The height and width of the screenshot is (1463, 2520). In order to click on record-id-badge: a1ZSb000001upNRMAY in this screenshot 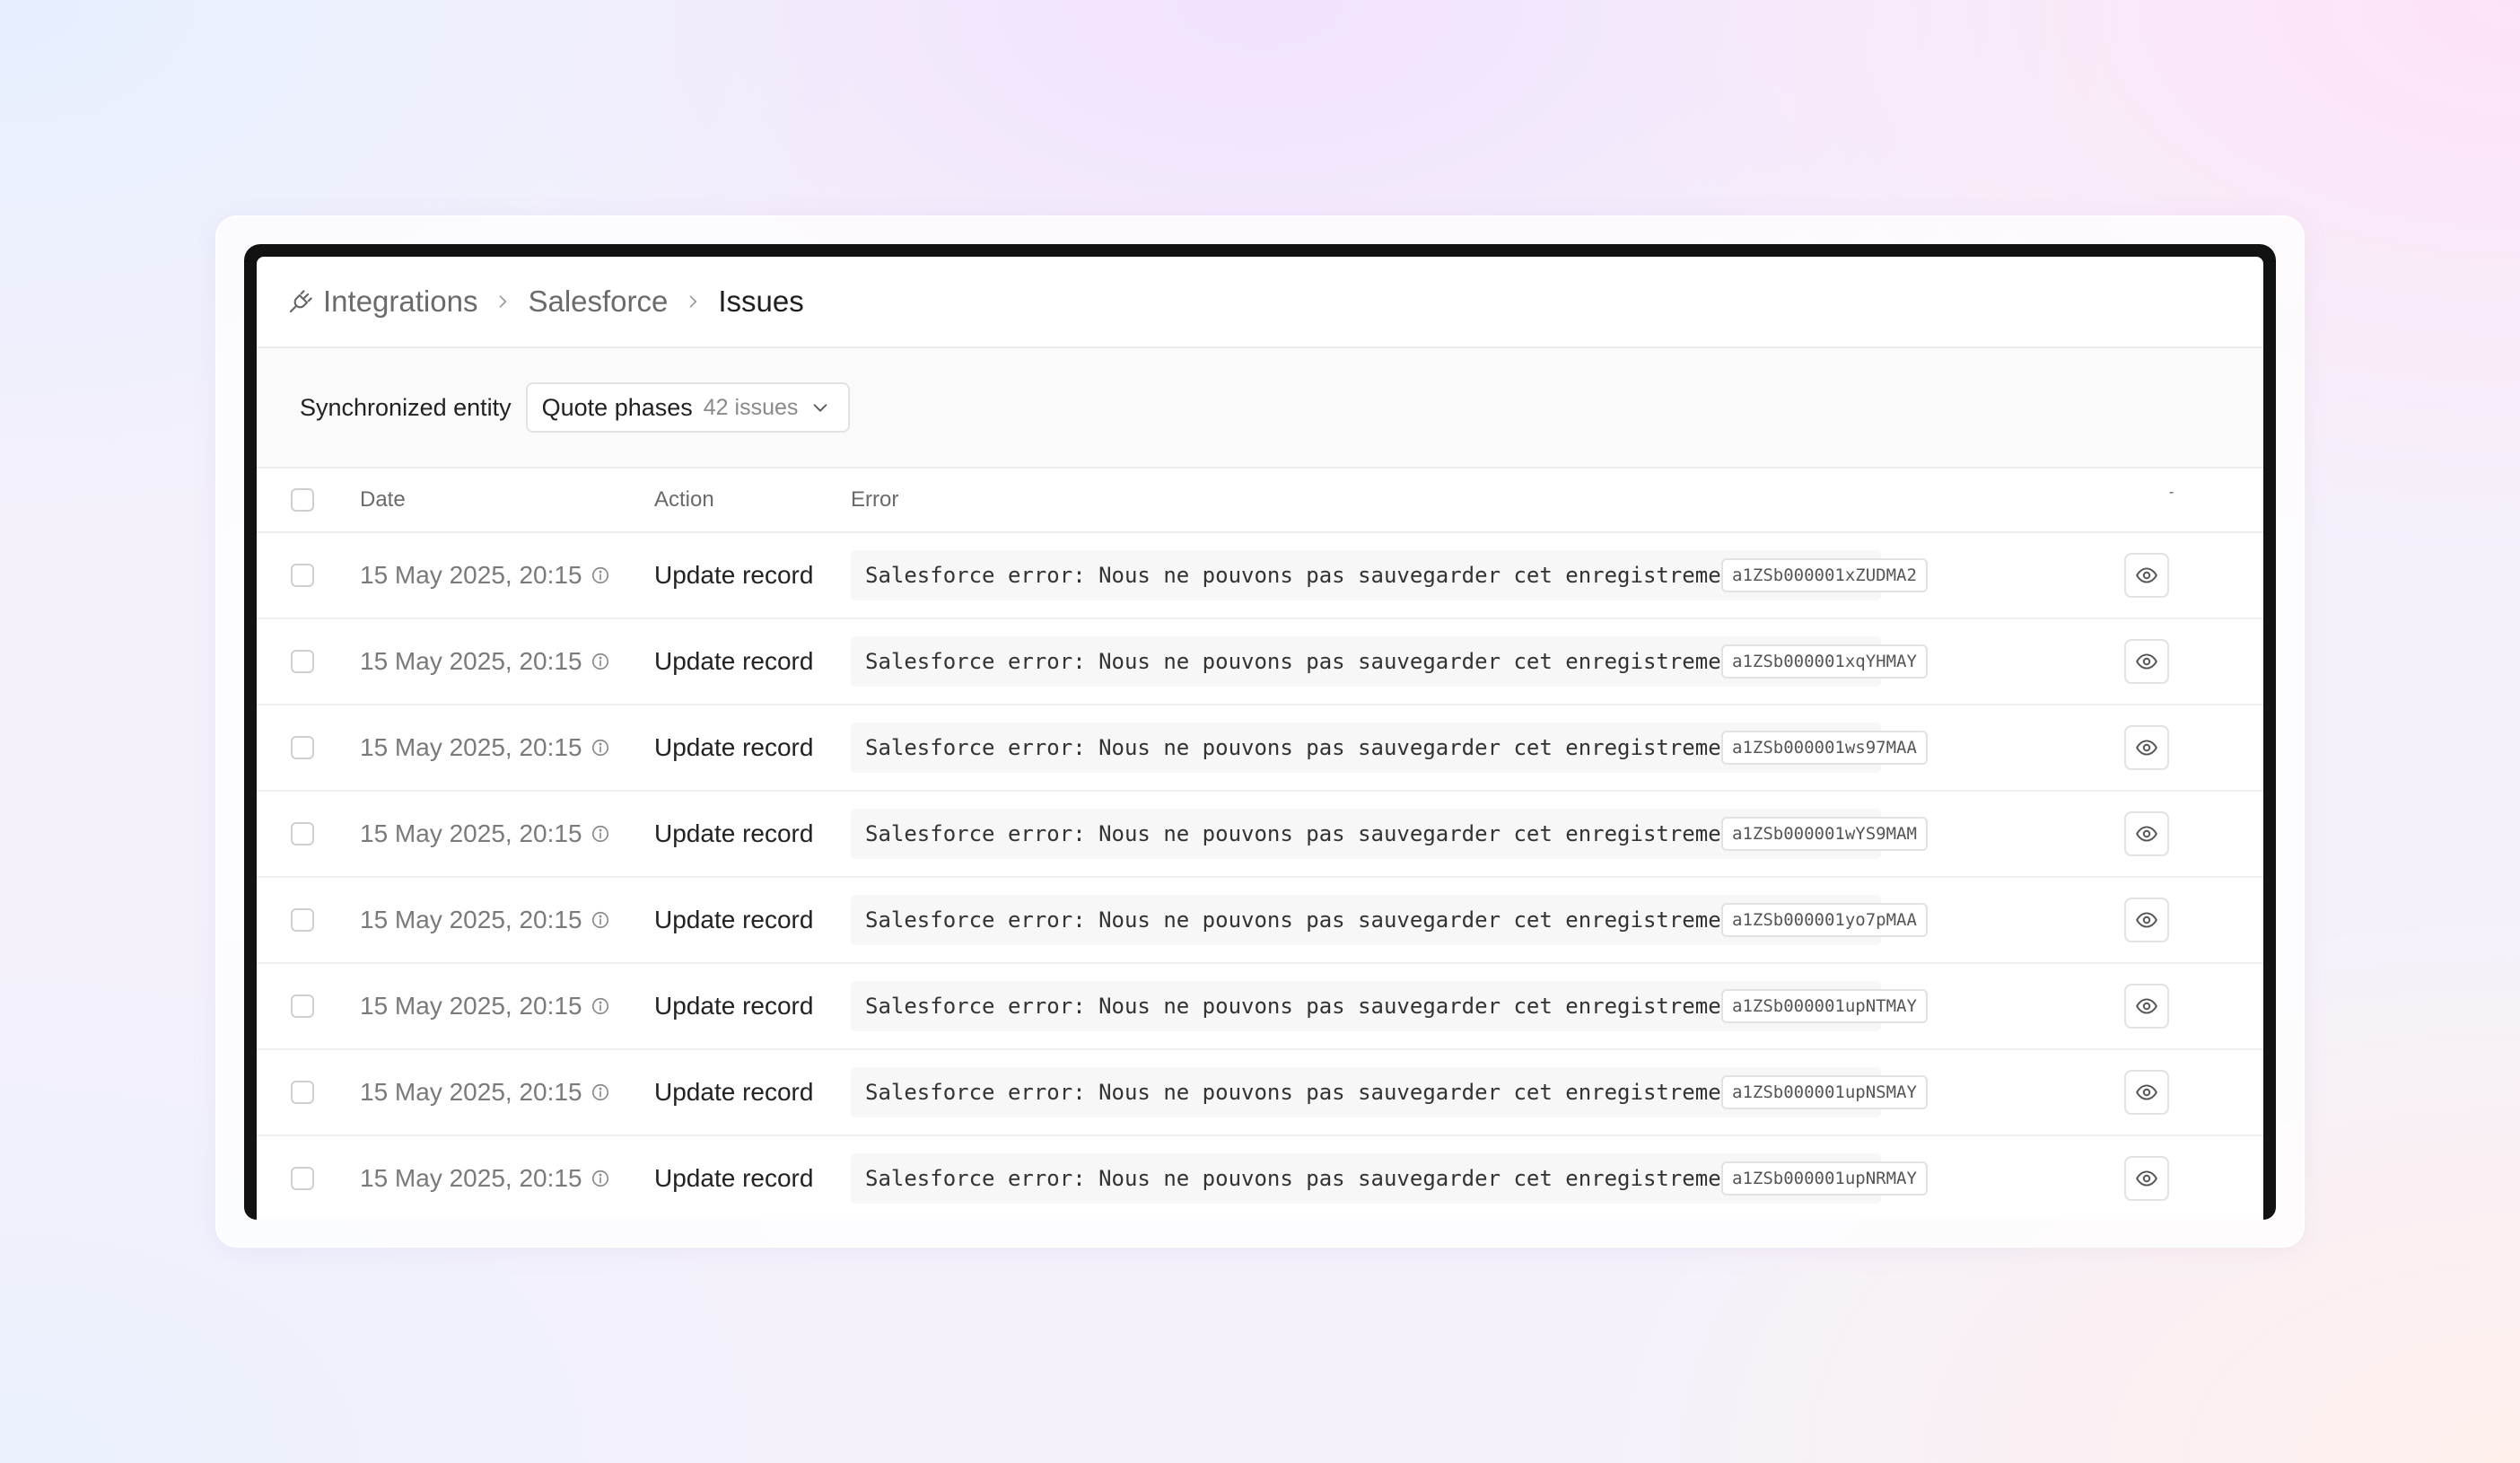, I will do `click(1824, 1178)`.